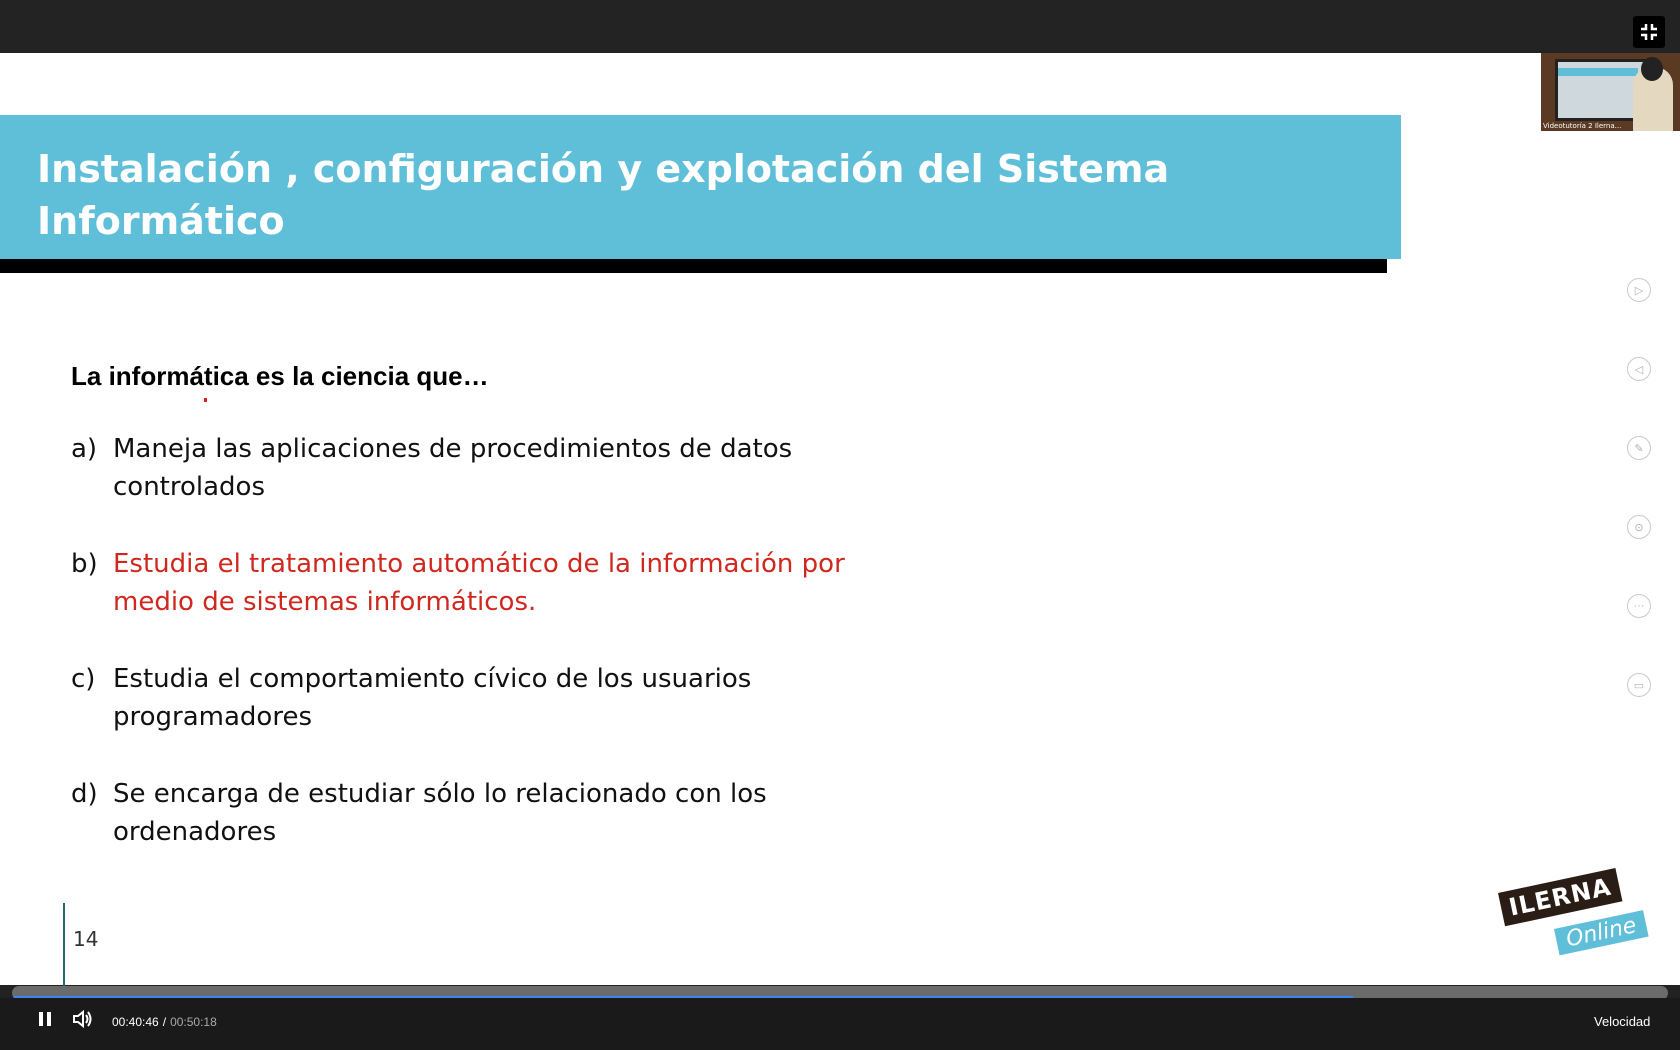 Image resolution: width=1680 pixels, height=1050 pixels. I want to click on volume-icon, so click(82, 1019).